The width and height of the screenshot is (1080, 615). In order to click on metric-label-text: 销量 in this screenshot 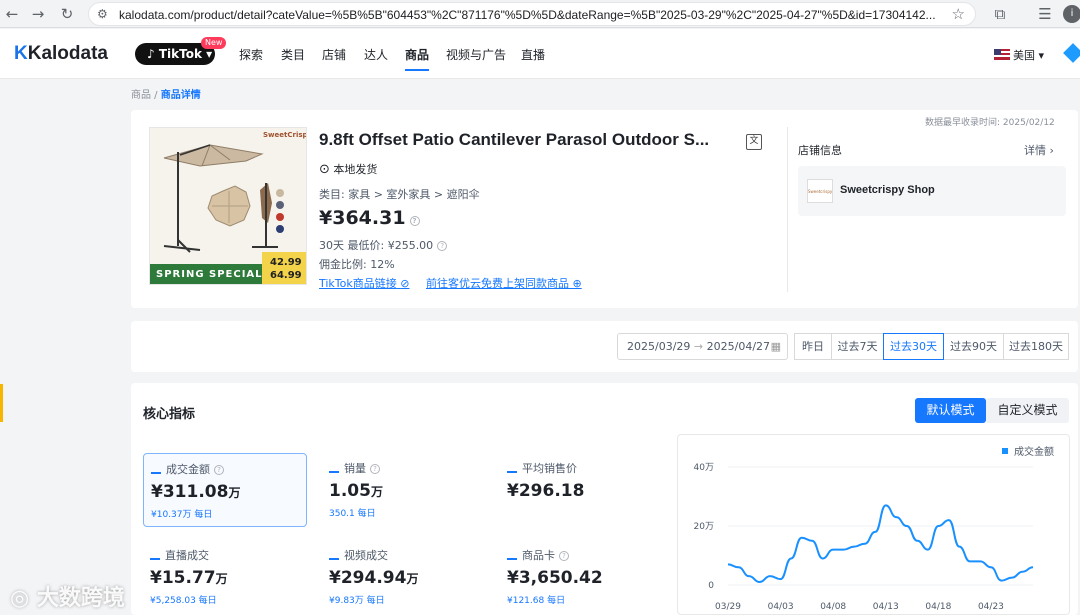, I will do `click(355, 468)`.